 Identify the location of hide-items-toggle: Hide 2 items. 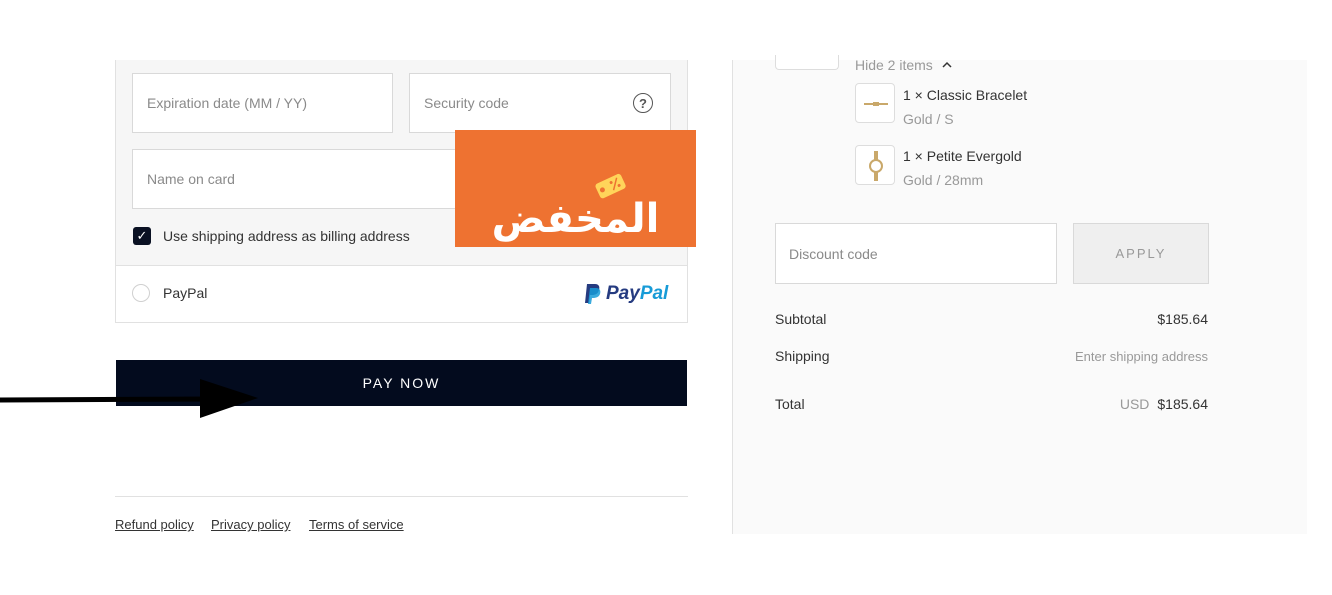
(904, 65).